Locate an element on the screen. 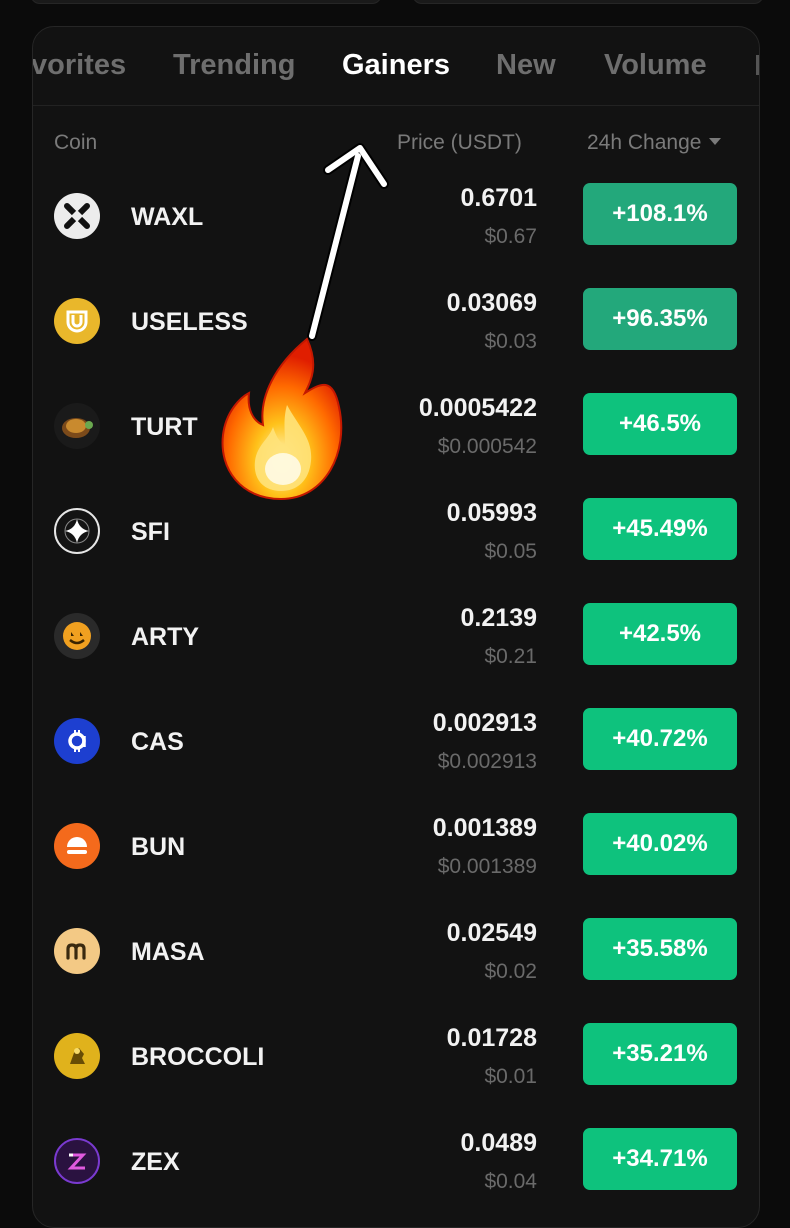 This screenshot has width=790, height=1228. table-row: MASA 0.02549 $0.02 +35.58% is located at coordinates (396, 970).